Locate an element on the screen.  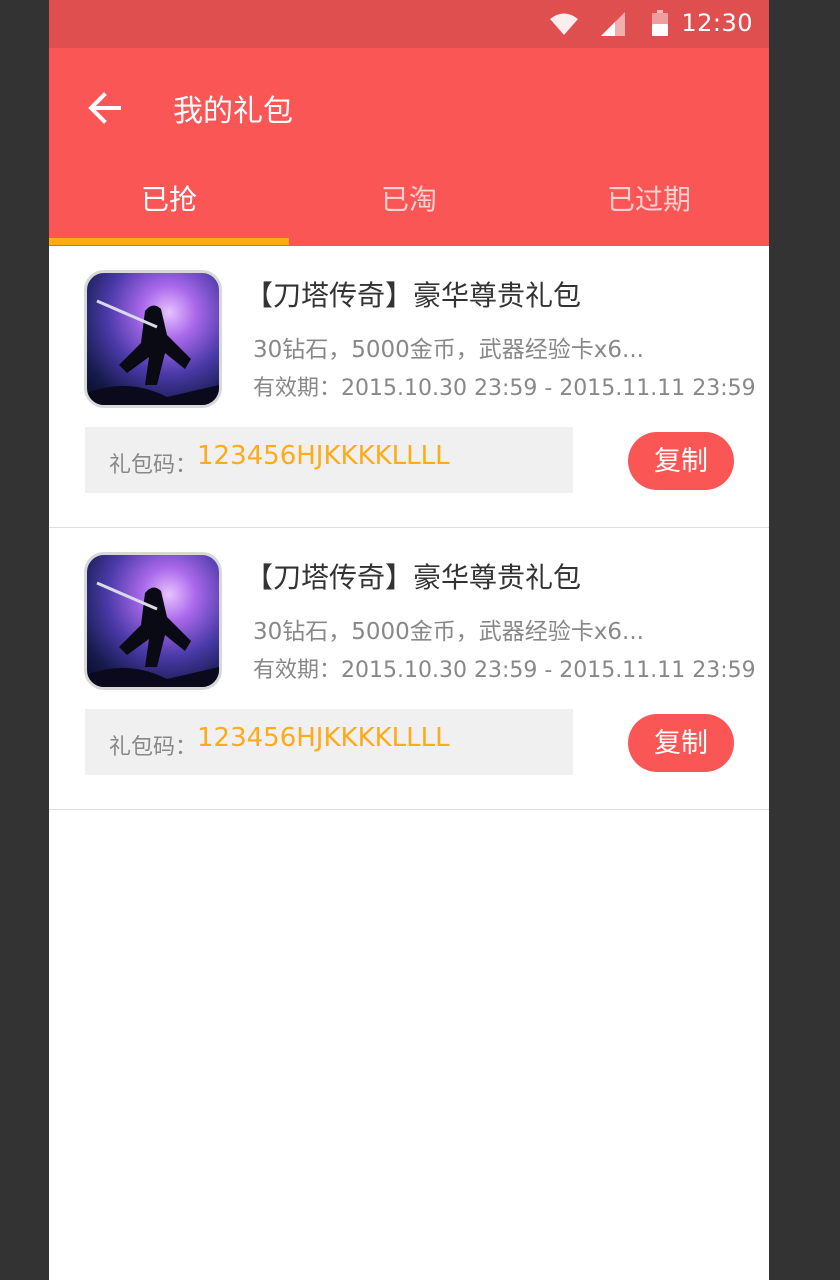
battery-icon is located at coordinates (660, 23).